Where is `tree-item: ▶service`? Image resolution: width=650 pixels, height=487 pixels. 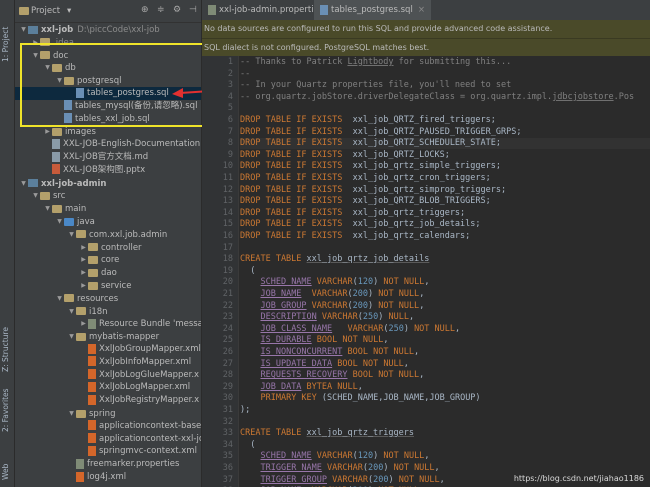
tree-item: ▶service is located at coordinates (108, 285).